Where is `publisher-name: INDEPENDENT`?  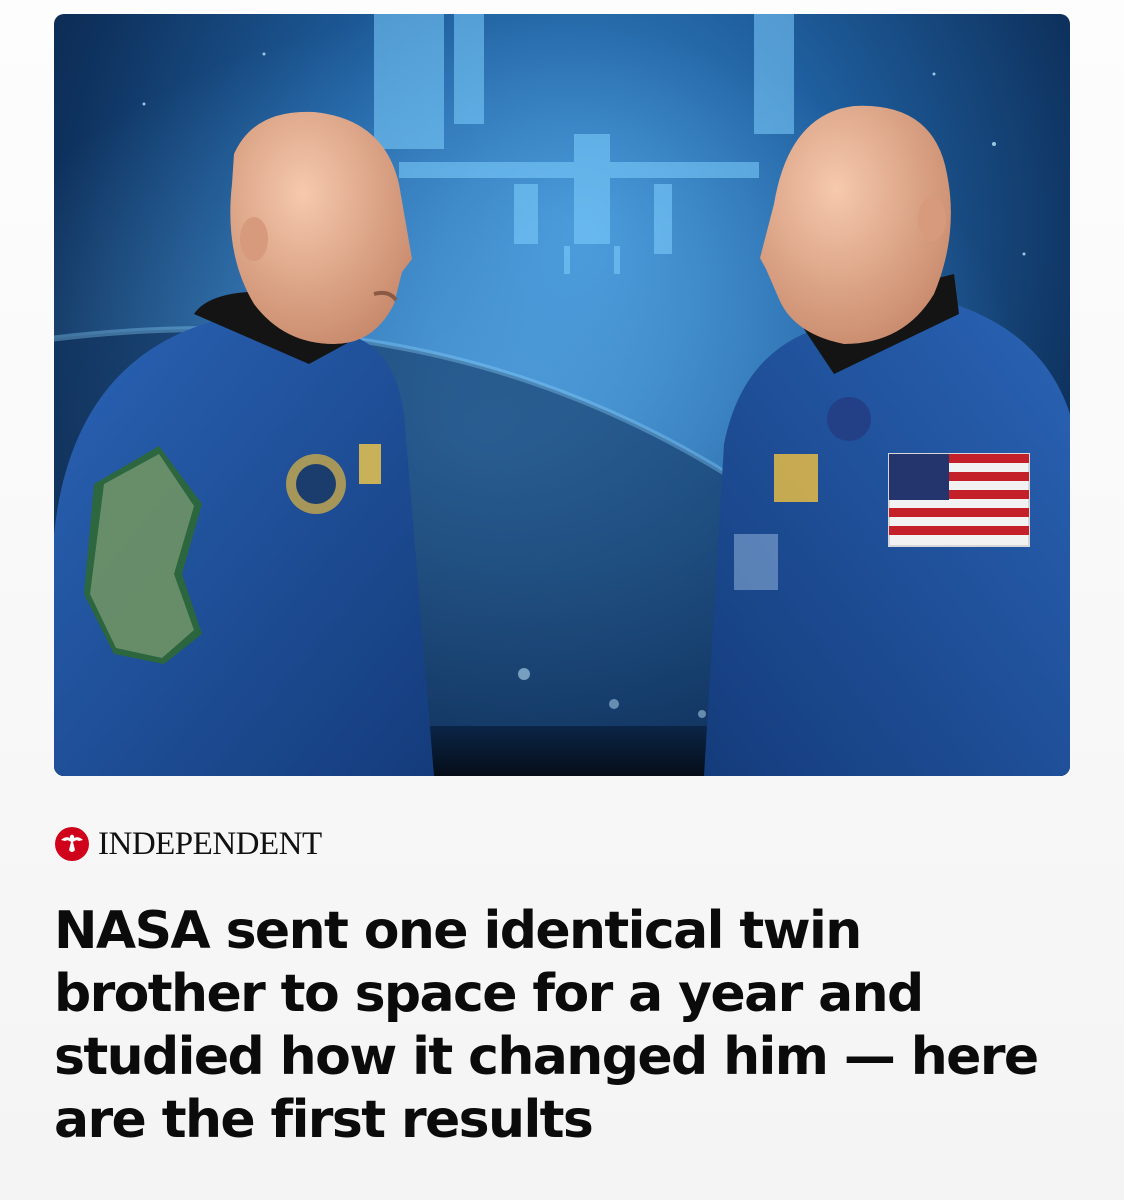
publisher-name: INDEPENDENT is located at coordinates (210, 843).